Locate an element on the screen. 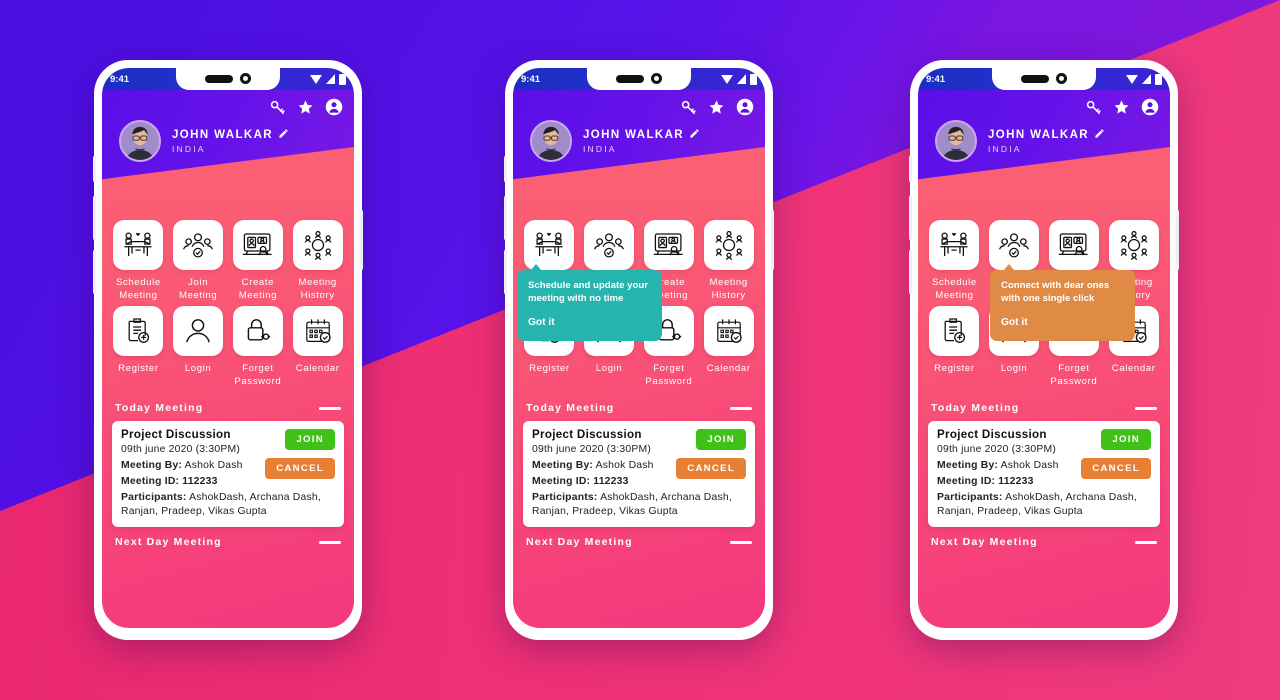  grid-item-join-meeting: JoinMeeting is located at coordinates (198, 261).